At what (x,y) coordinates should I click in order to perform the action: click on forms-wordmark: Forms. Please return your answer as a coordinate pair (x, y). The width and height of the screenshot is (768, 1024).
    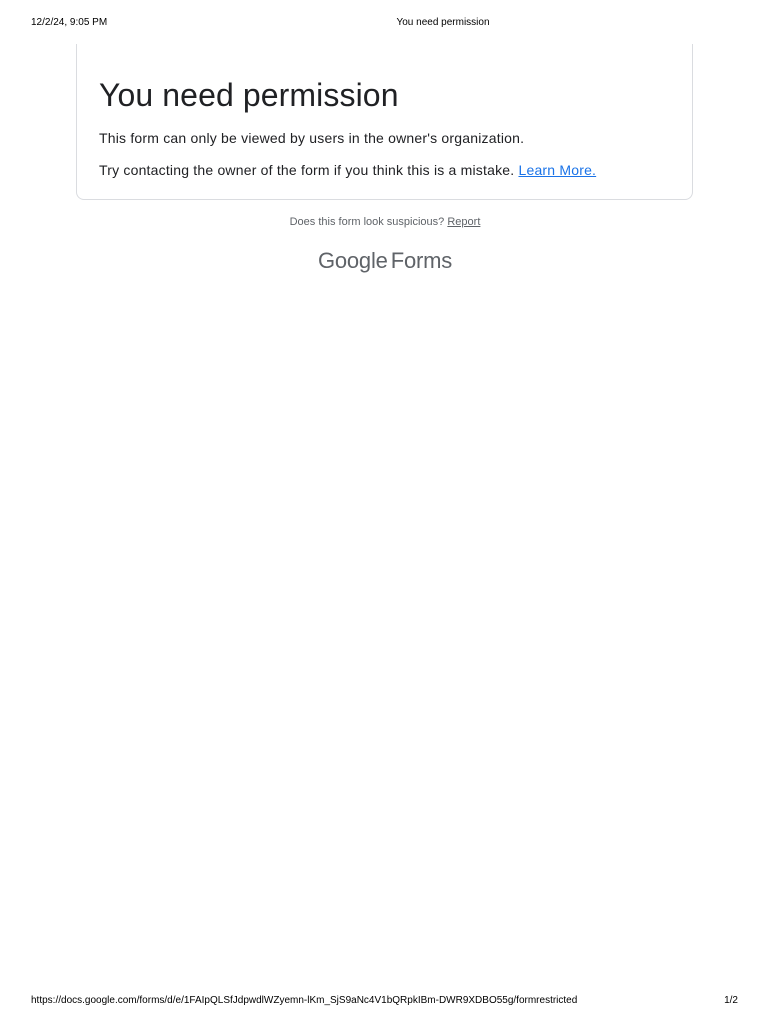
    Looking at the image, I should click on (421, 260).